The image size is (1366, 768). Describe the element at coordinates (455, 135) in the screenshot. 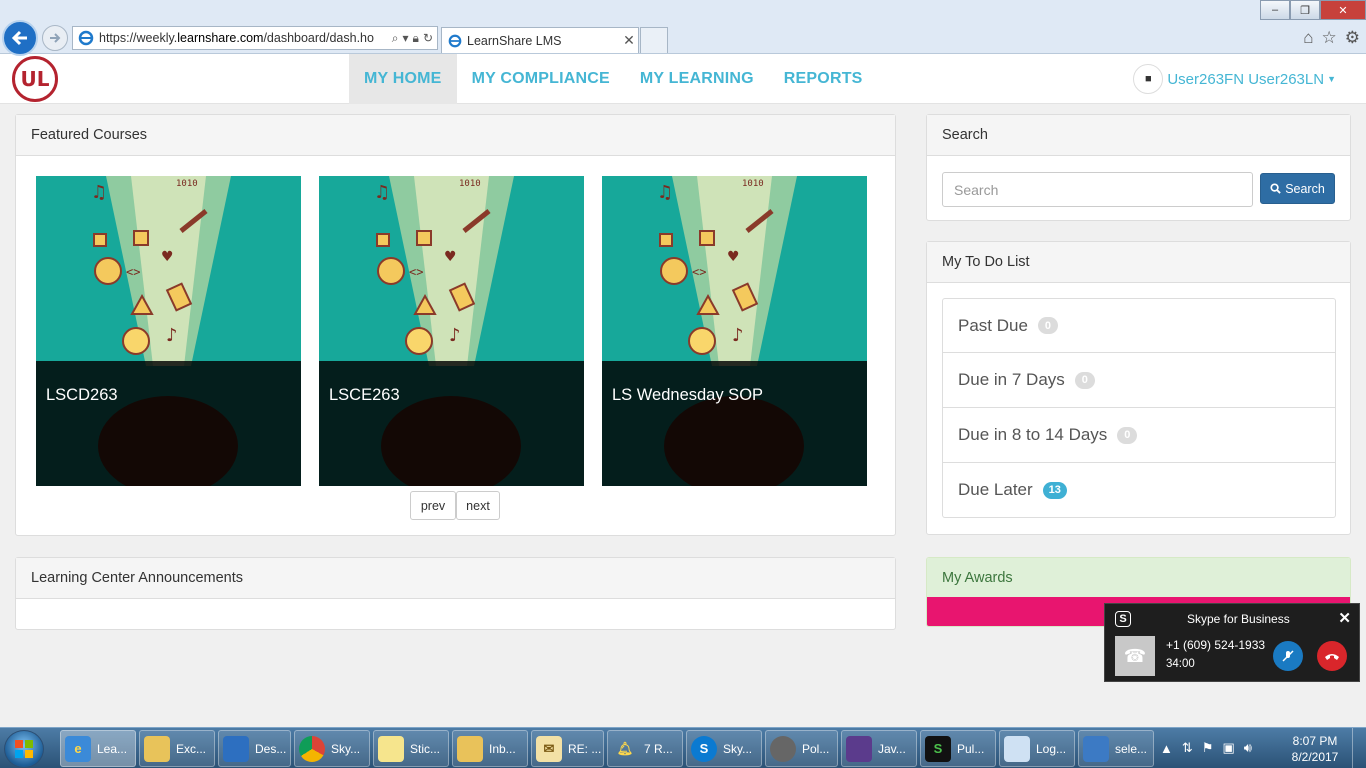

I see `featured-courses-heading: Featured Courses` at that location.